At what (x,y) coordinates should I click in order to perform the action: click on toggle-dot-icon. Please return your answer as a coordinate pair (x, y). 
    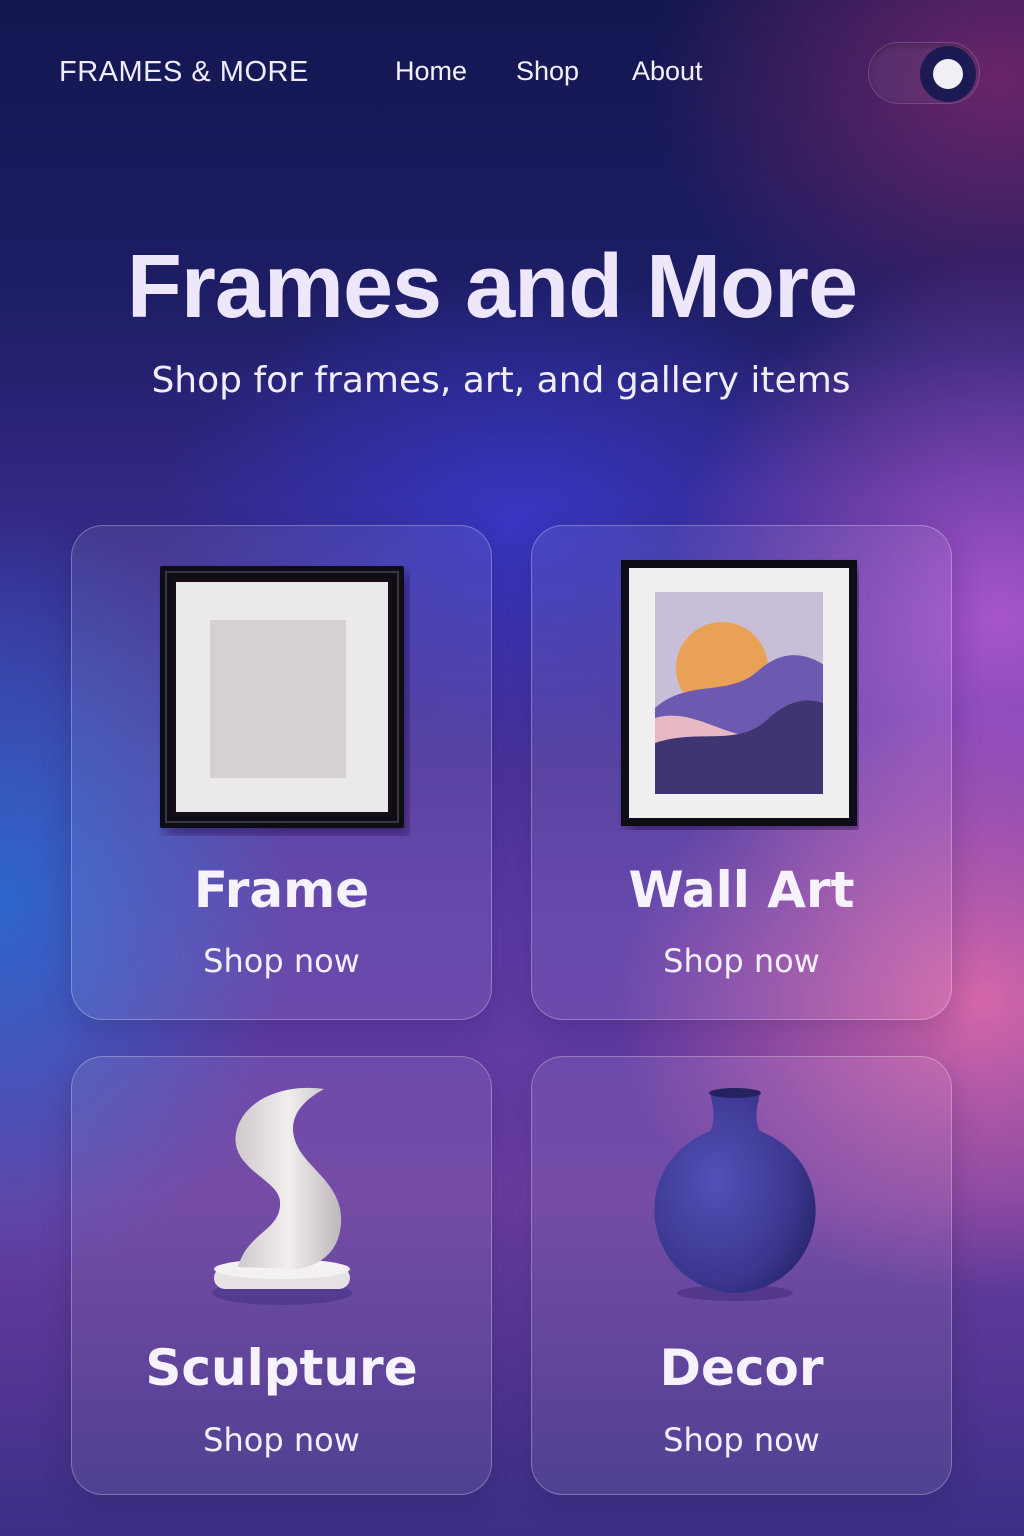
    Looking at the image, I should click on (948, 74).